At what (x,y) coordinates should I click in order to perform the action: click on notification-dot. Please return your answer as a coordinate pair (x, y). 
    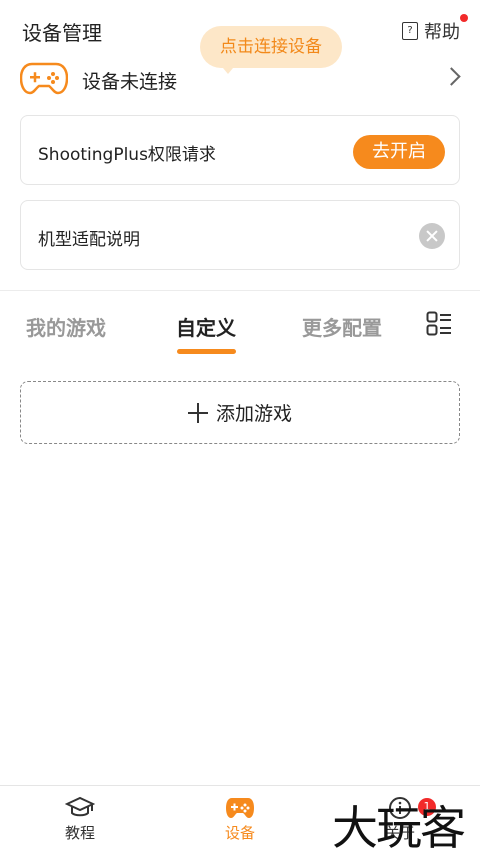
    Looking at the image, I should click on (464, 18).